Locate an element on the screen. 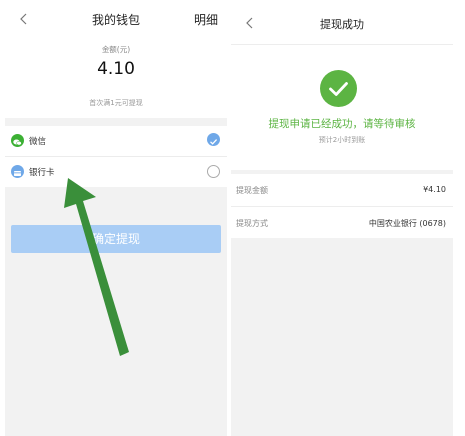  info-row-amount: 提现金额 ¥4.10 is located at coordinates (342, 190).